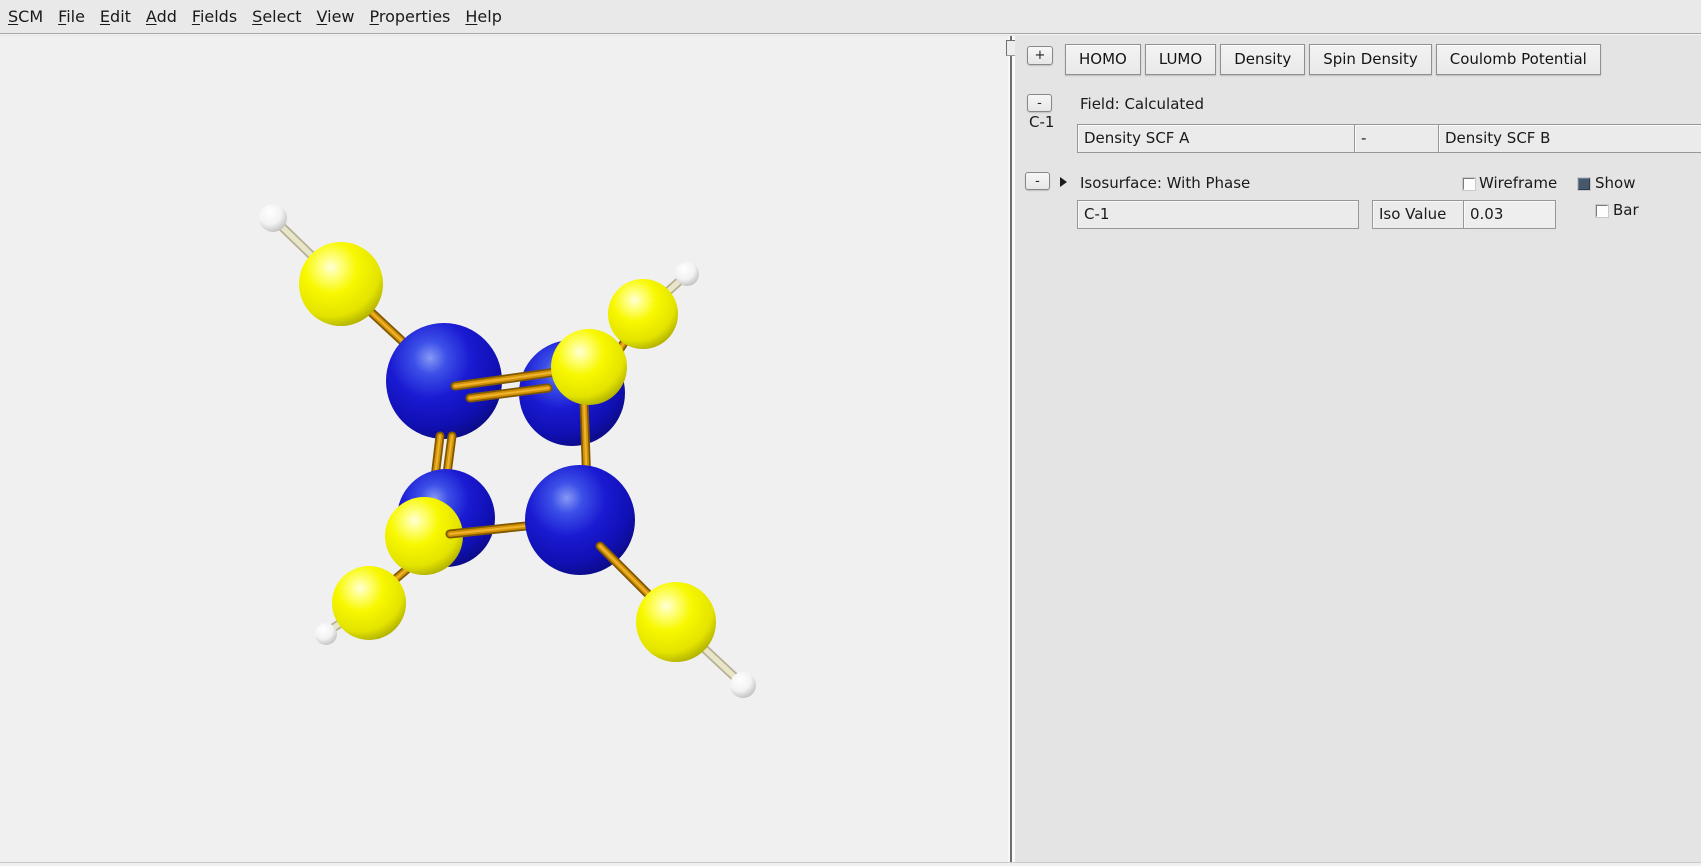 This screenshot has height=866, width=1701. Describe the element at coordinates (1103, 59) in the screenshot. I see `tab-homo: HOMO` at that location.